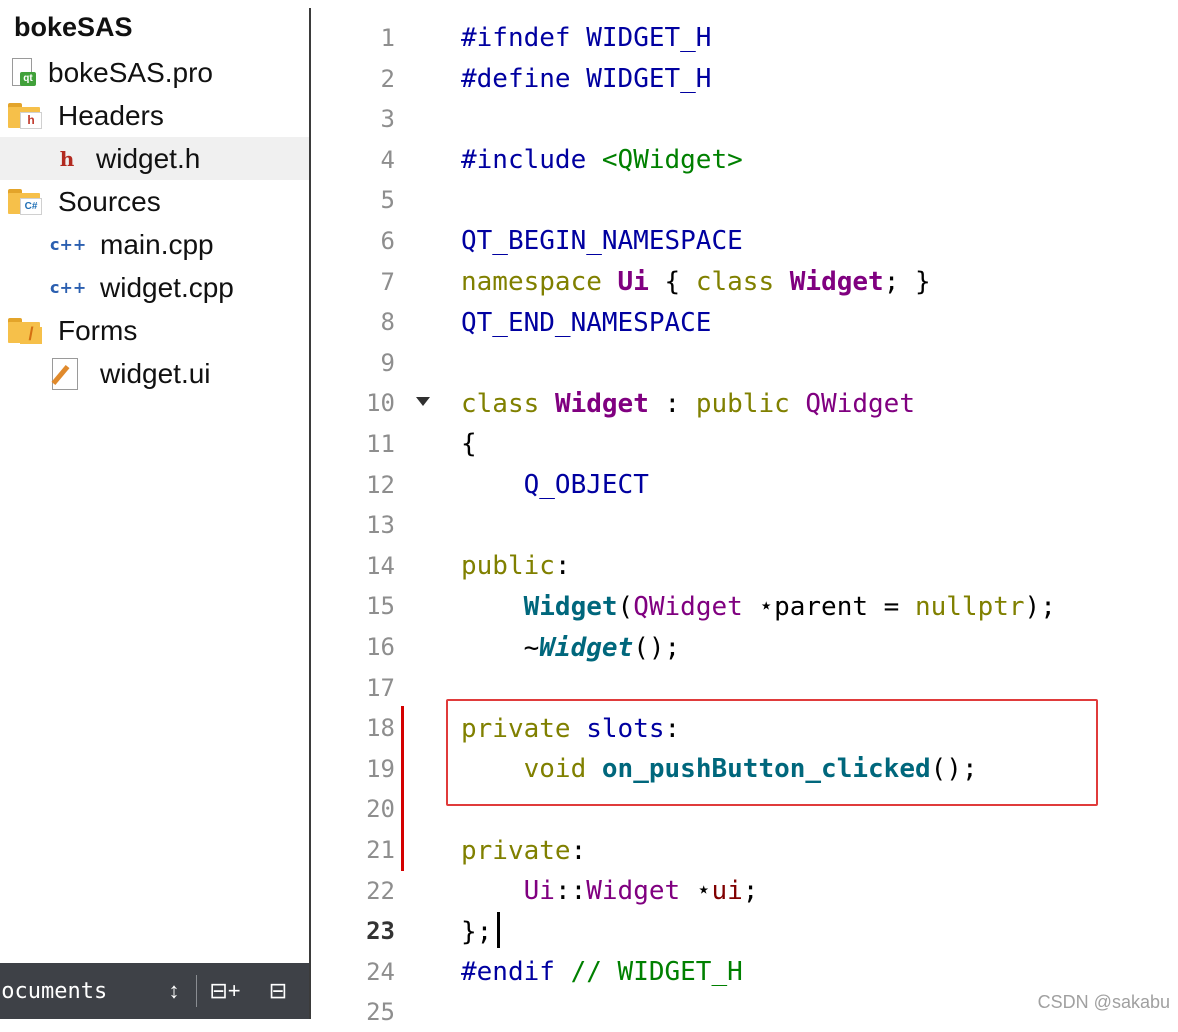 The height and width of the screenshot is (1032, 1178). I want to click on line-number-13: 13, so click(380, 525).